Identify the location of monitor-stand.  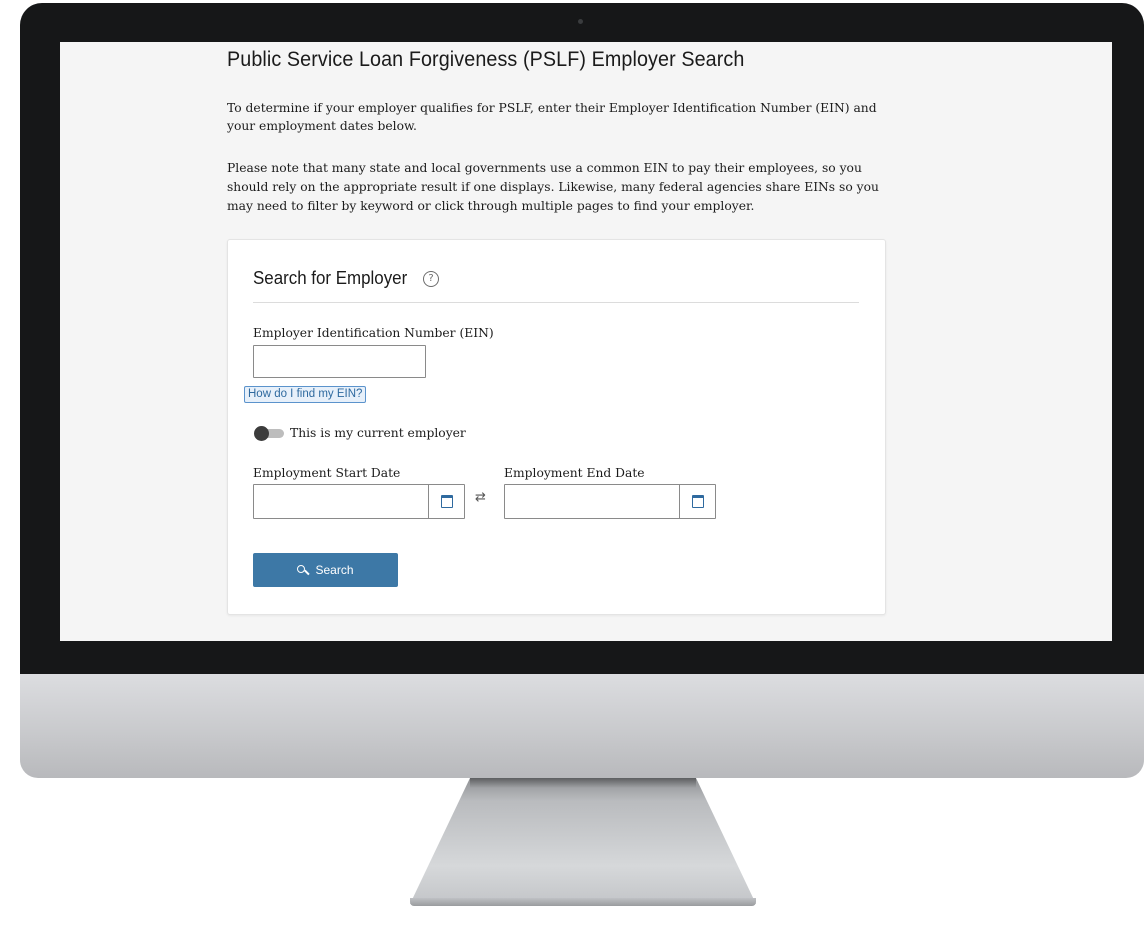
(583, 841).